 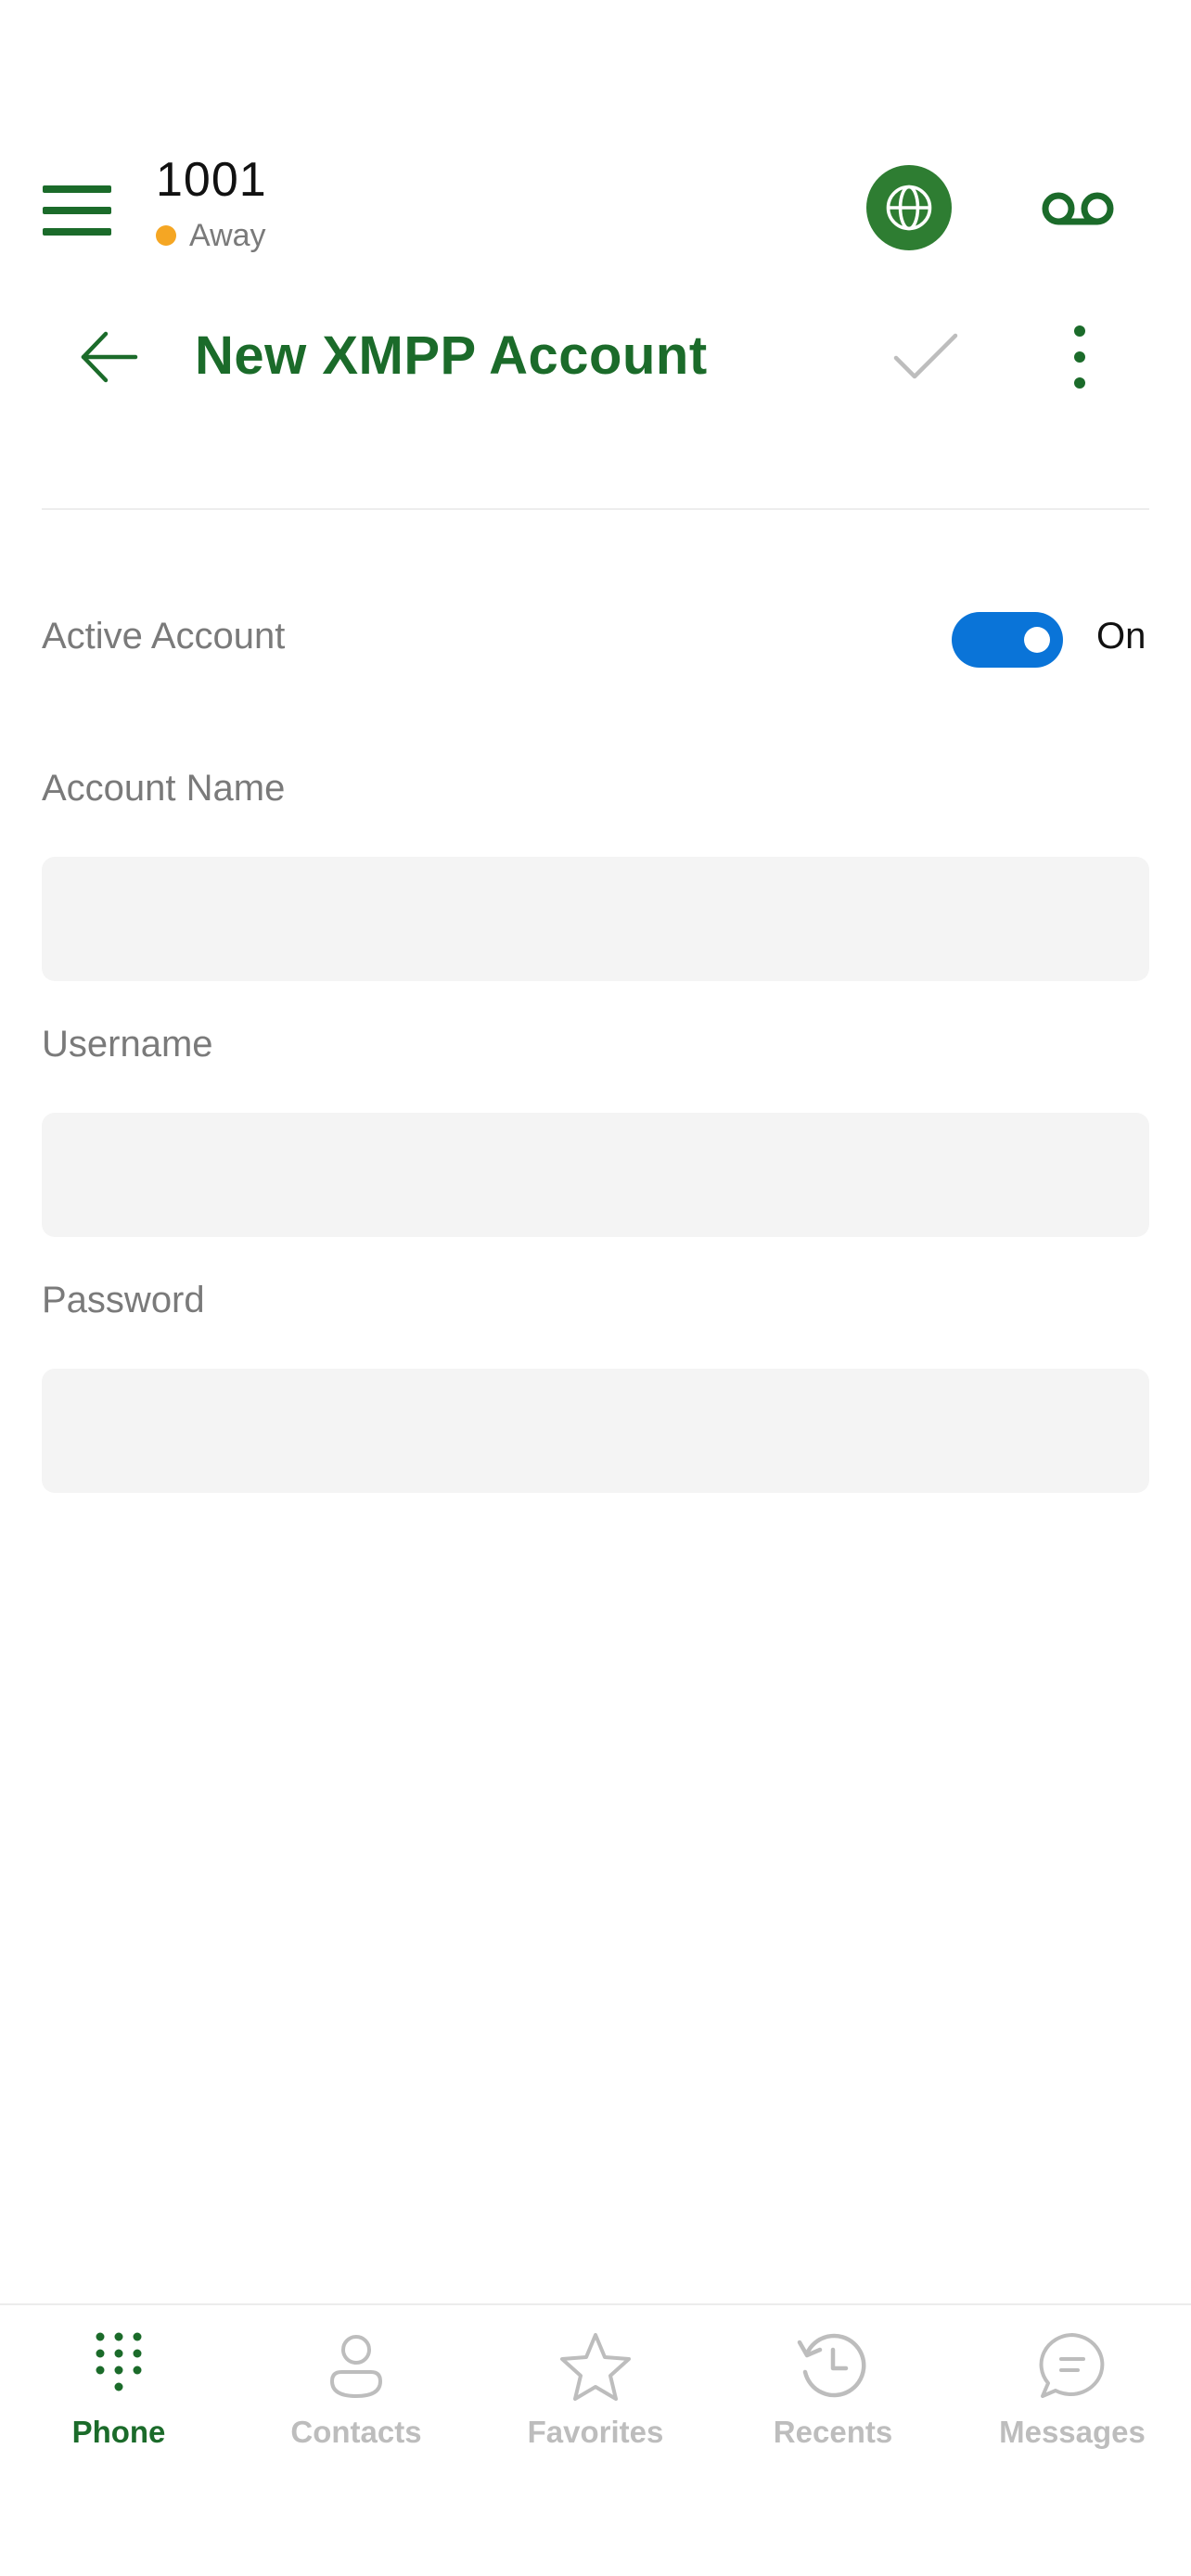 What do you see at coordinates (595, 2432) in the screenshot?
I see `tab-label-favorites: Favorites` at bounding box center [595, 2432].